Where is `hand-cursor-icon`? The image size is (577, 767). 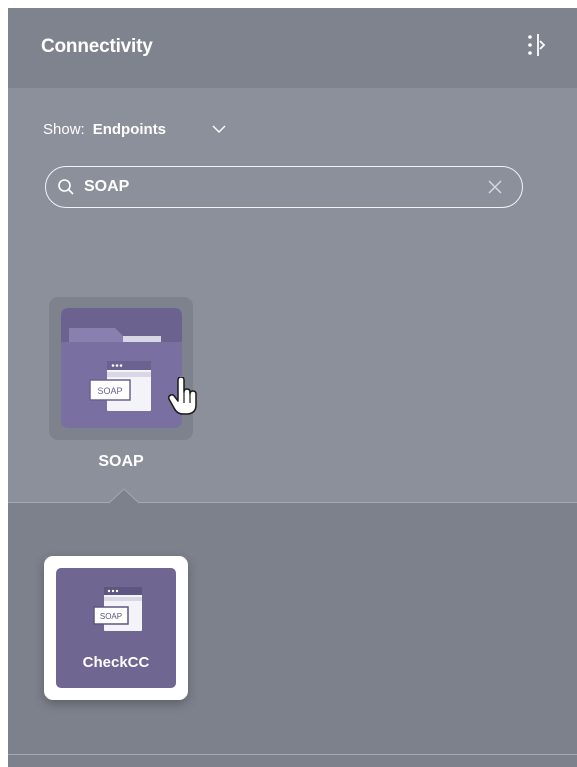 hand-cursor-icon is located at coordinates (182, 396).